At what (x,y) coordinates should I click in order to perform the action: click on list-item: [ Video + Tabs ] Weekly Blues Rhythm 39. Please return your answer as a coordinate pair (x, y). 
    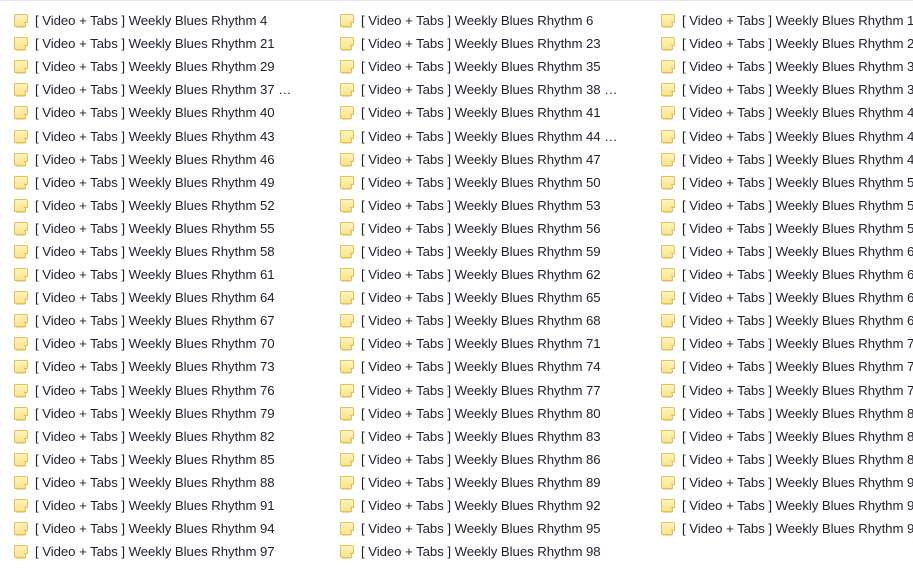
    Looking at the image, I should click on (787, 89).